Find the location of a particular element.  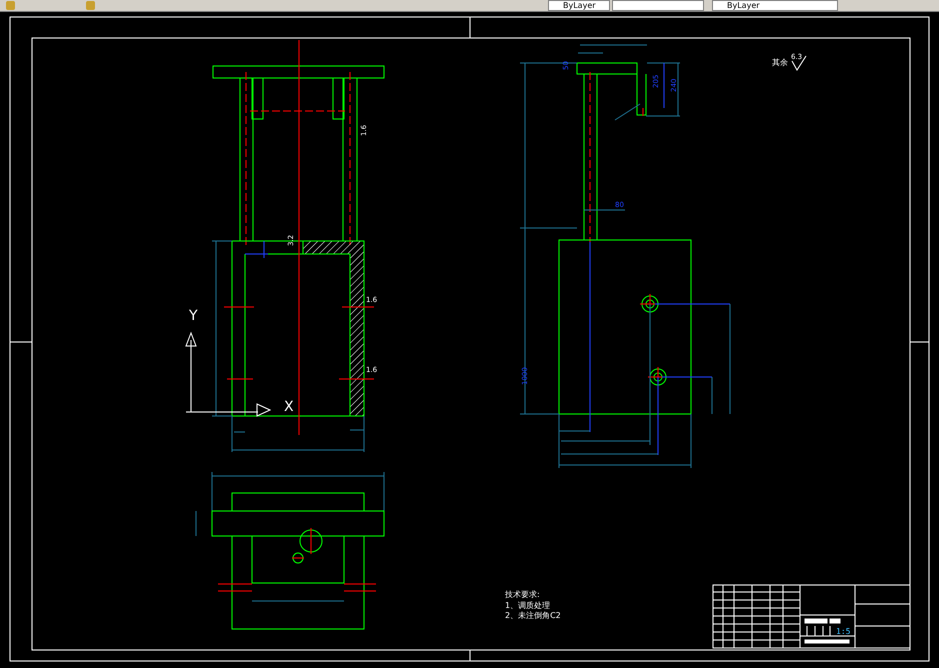

requirement-item: 2、未注倒角C2 is located at coordinates (533, 615).